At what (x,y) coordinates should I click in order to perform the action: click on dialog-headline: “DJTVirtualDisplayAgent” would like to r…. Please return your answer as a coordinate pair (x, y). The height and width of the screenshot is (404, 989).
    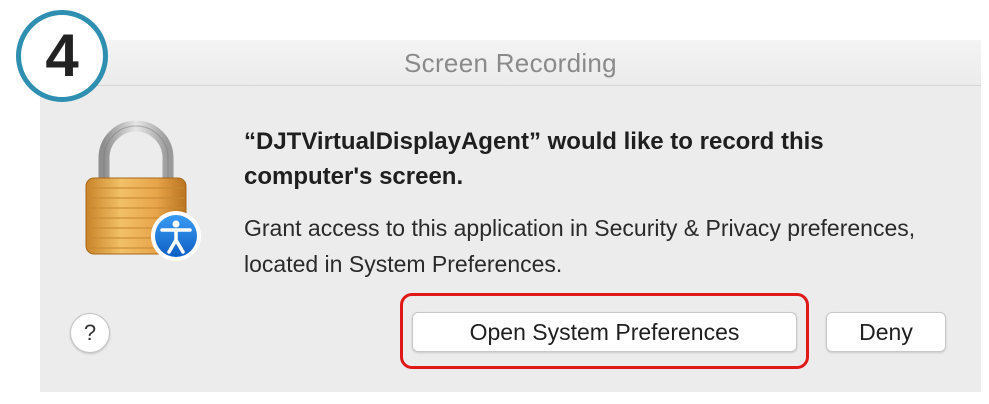
    Looking at the image, I should click on (534, 159).